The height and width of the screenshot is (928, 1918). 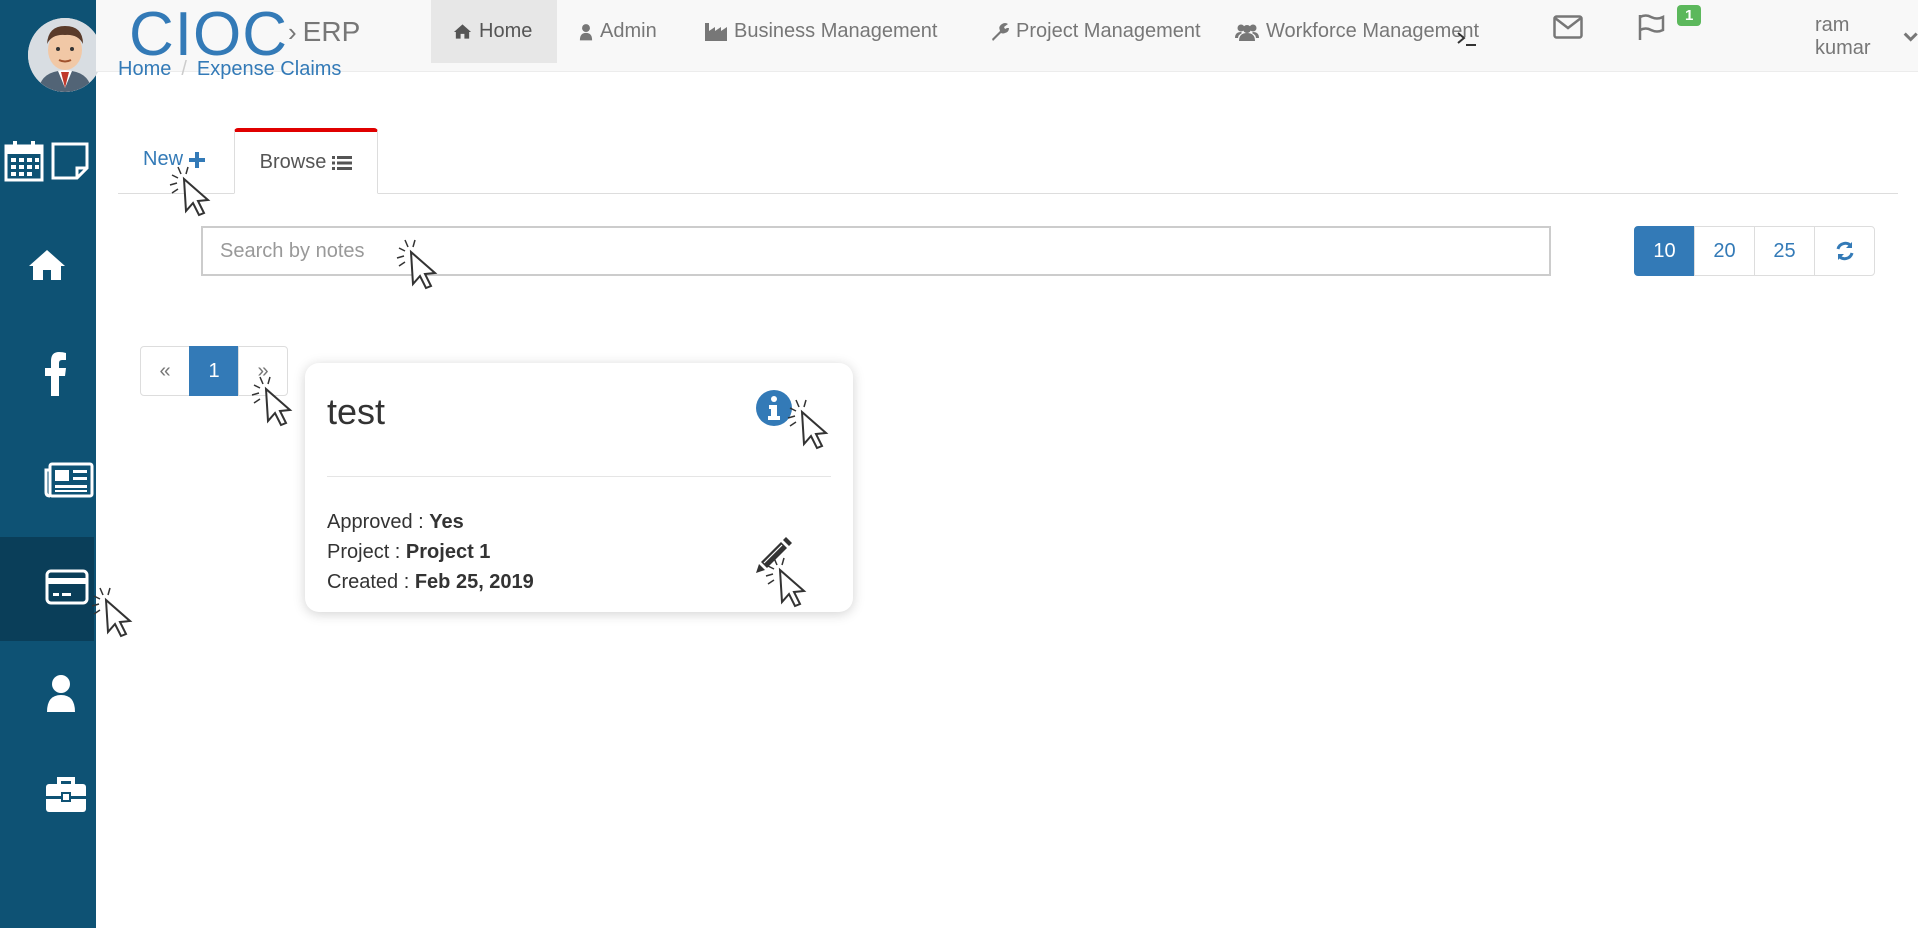 What do you see at coordinates (1008, 193) in the screenshot?
I see `tabs-divider` at bounding box center [1008, 193].